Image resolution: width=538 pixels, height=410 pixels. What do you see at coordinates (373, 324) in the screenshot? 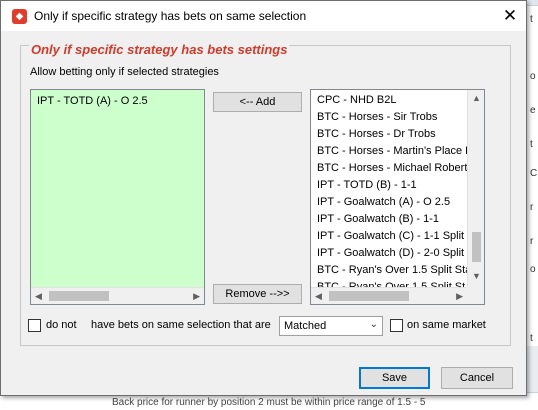
I see `chevron-down-icon: ⌄` at bounding box center [373, 324].